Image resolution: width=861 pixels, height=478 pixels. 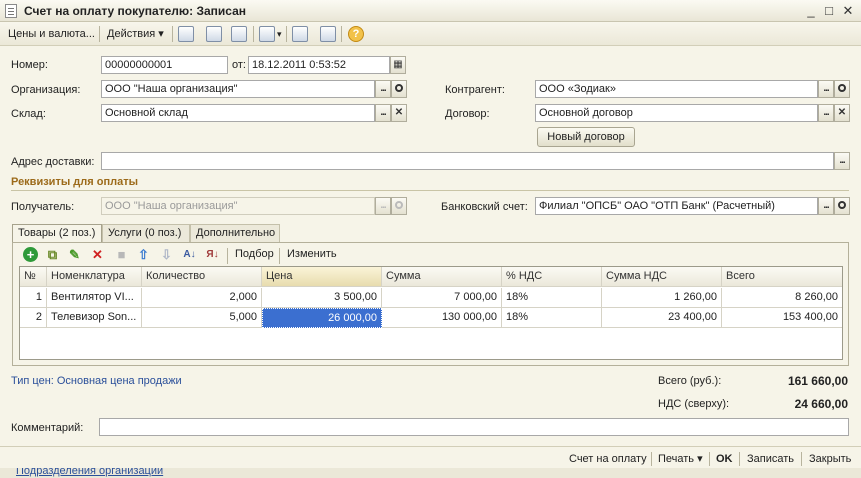 What do you see at coordinates (356, 34) in the screenshot?
I see `help-icon: ?` at bounding box center [356, 34].